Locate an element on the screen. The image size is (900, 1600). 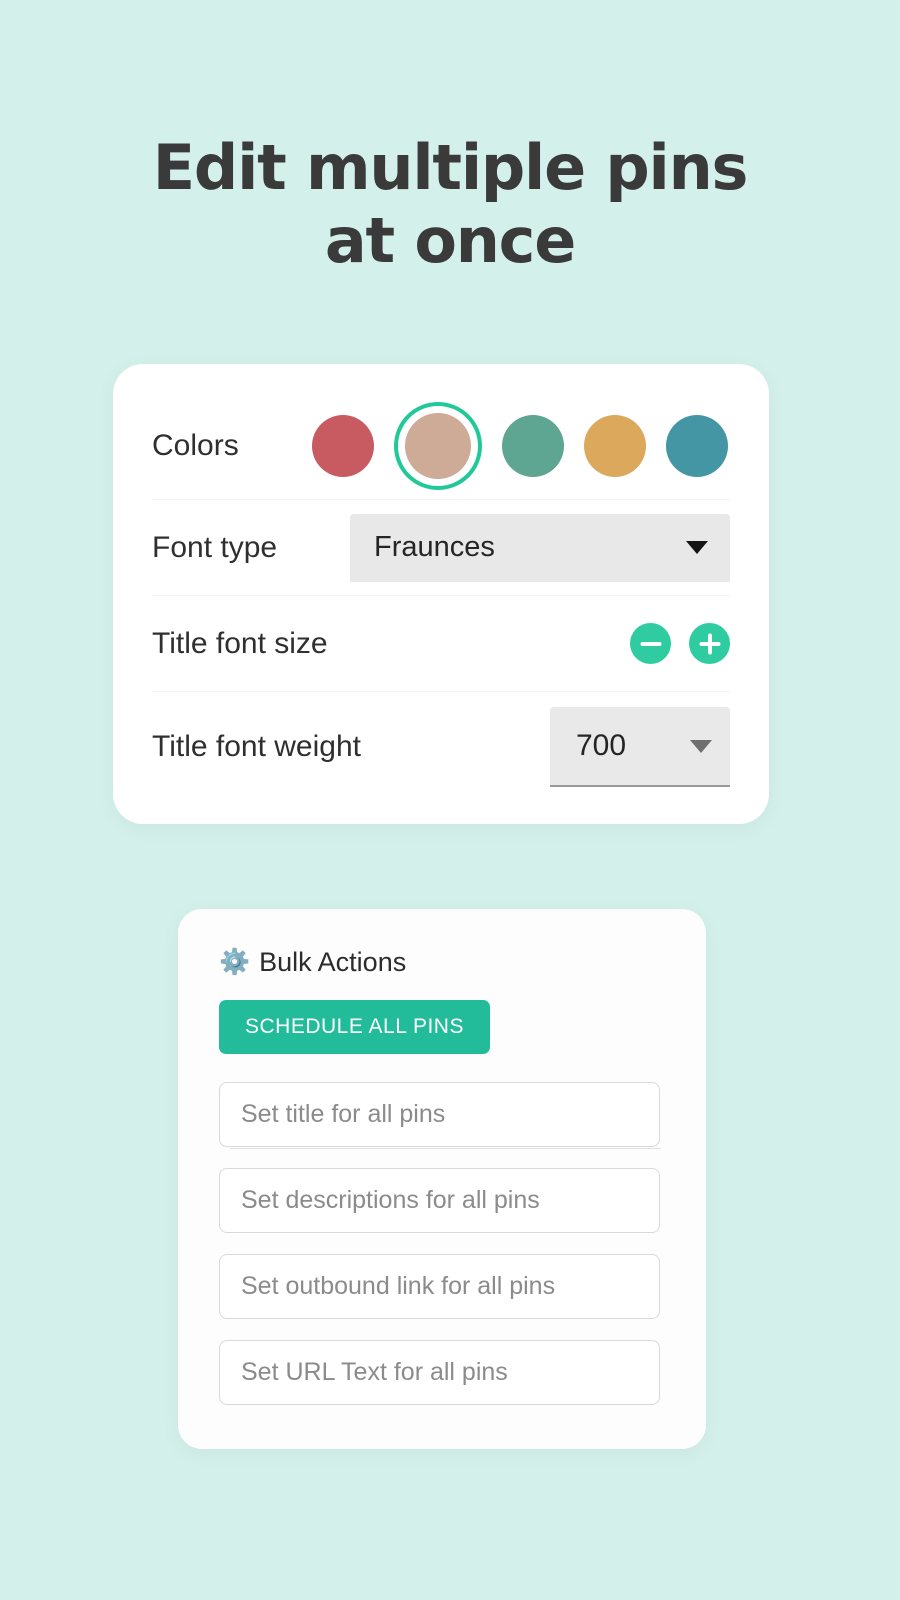
color-swatch-red is located at coordinates (343, 445).